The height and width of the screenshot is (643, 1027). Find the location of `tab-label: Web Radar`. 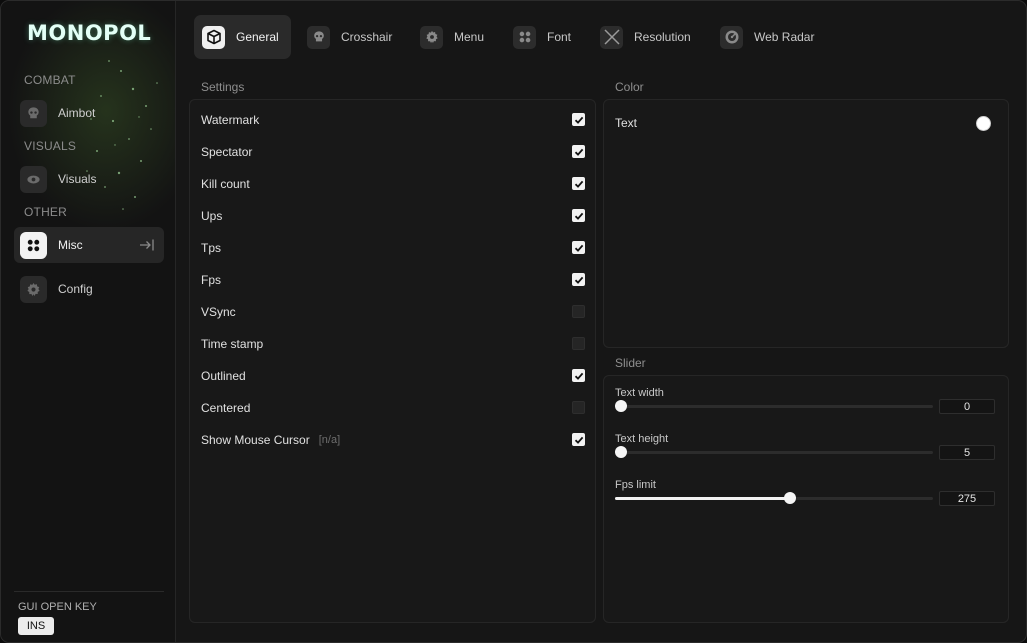

tab-label: Web Radar is located at coordinates (784, 37).